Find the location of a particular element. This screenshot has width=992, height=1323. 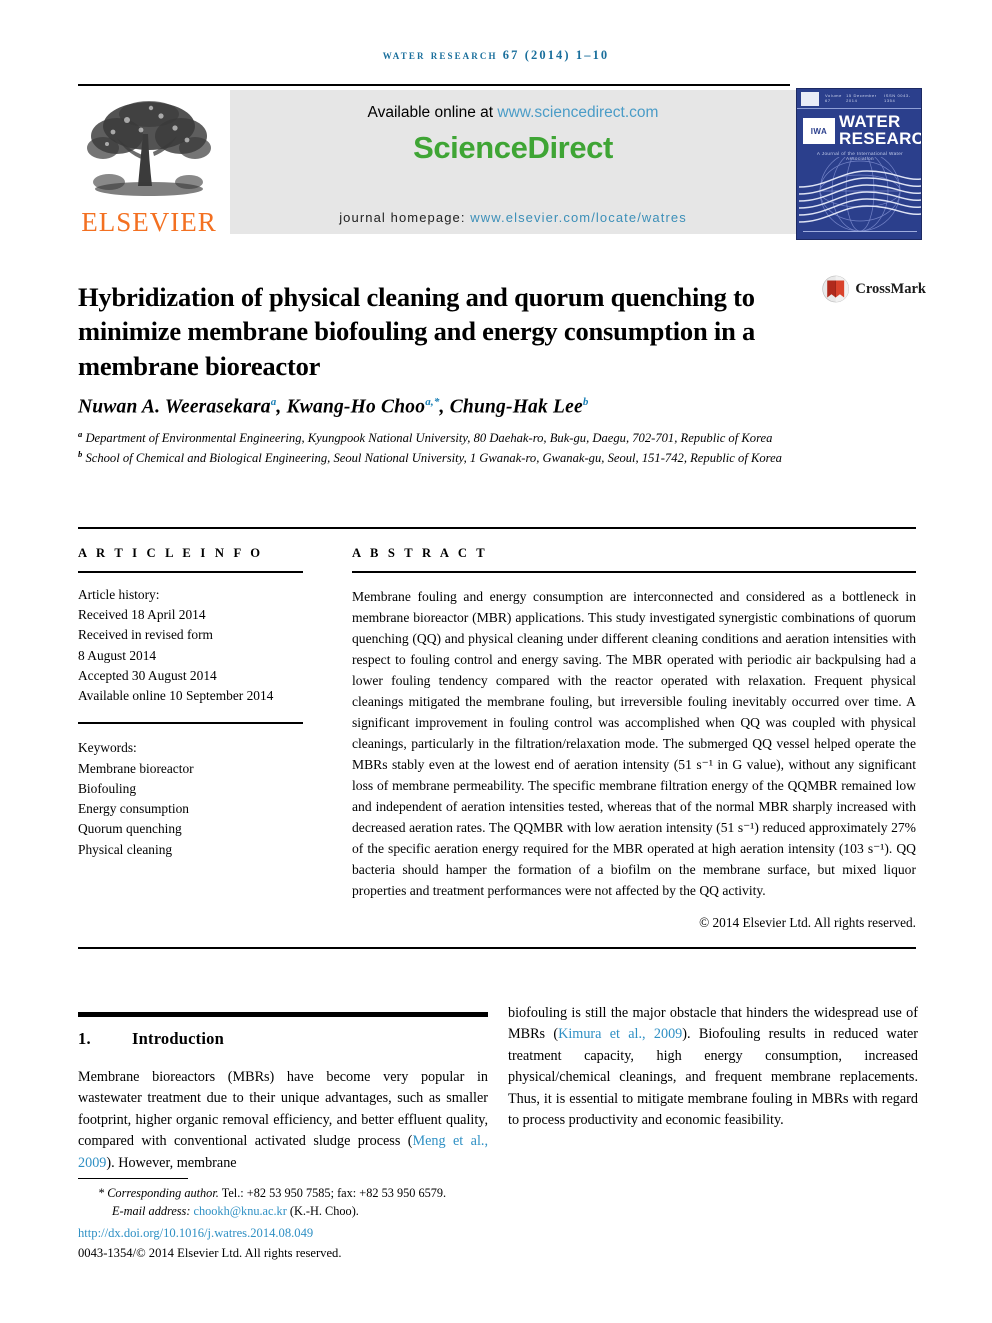

cover-publisher-mark is located at coordinates (810, 99).